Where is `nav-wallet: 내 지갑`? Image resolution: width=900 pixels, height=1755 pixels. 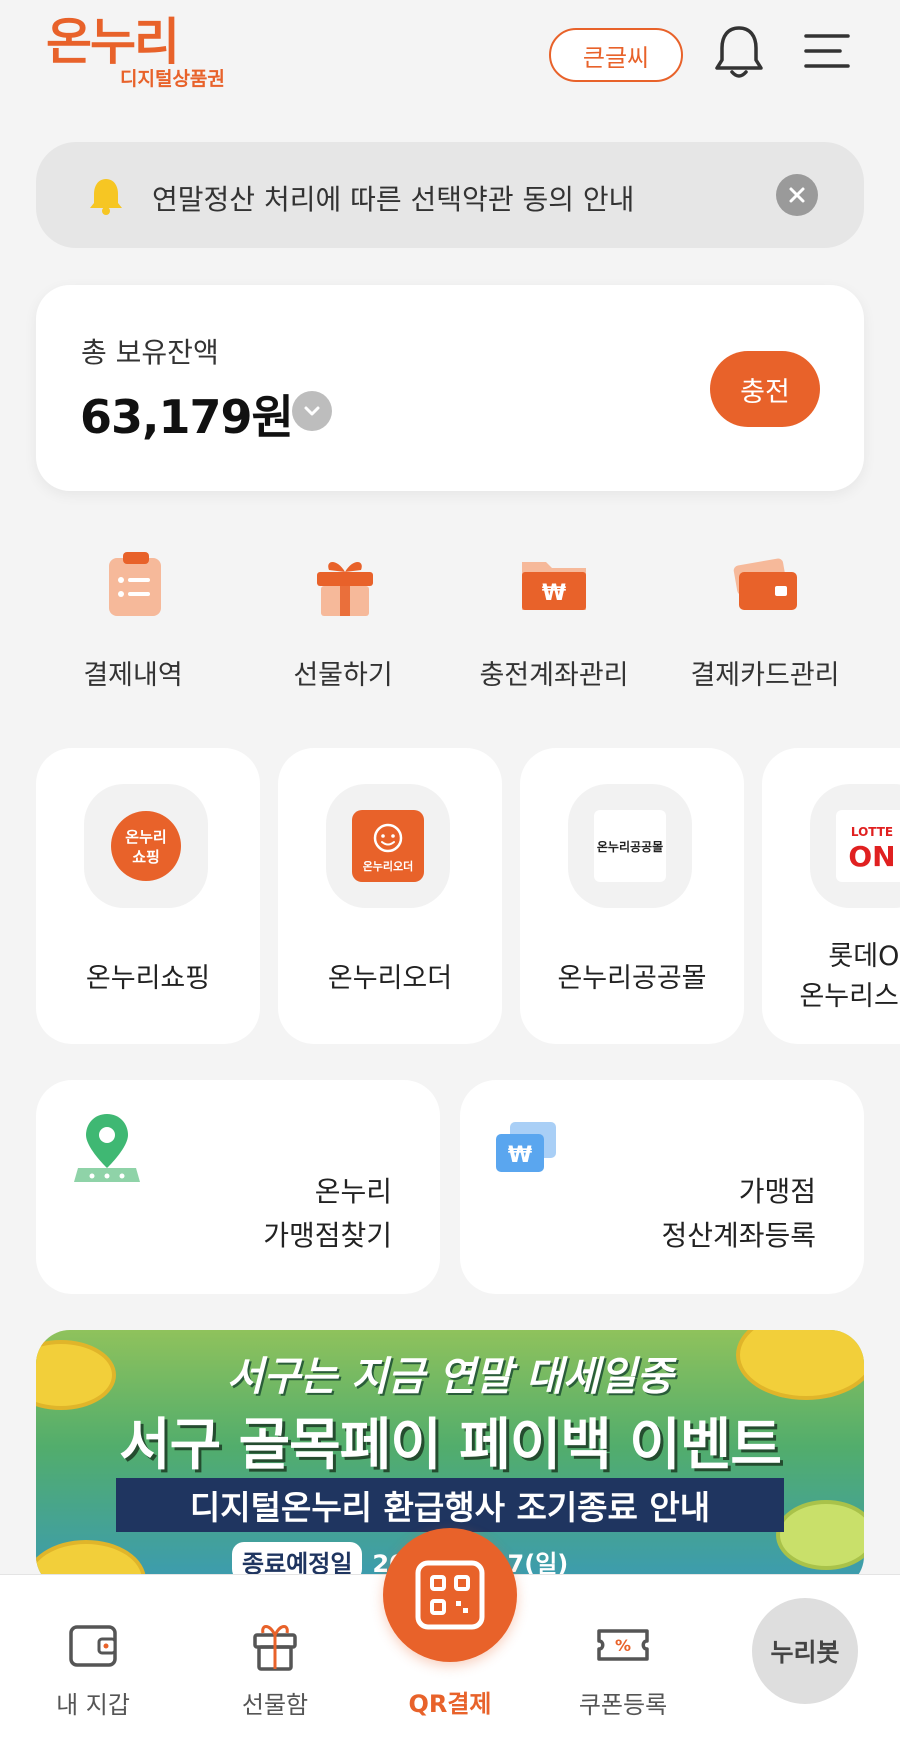
nav-wallet: 내 지갑 is located at coordinates (93, 1665).